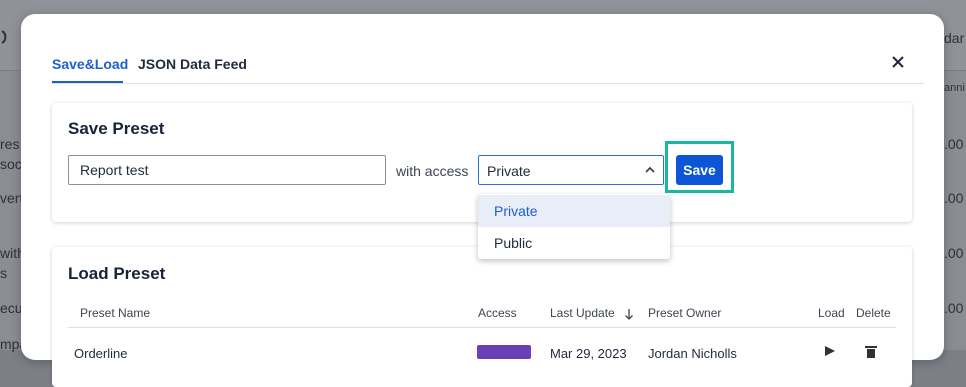  Describe the element at coordinates (504, 352) in the screenshot. I see `access-badge` at that location.